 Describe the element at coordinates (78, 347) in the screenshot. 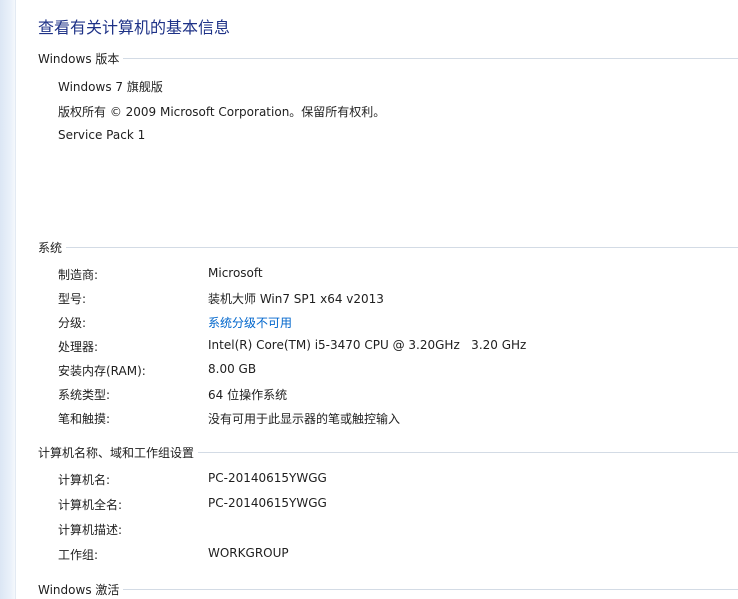

I see `row-label: 处理器:` at that location.